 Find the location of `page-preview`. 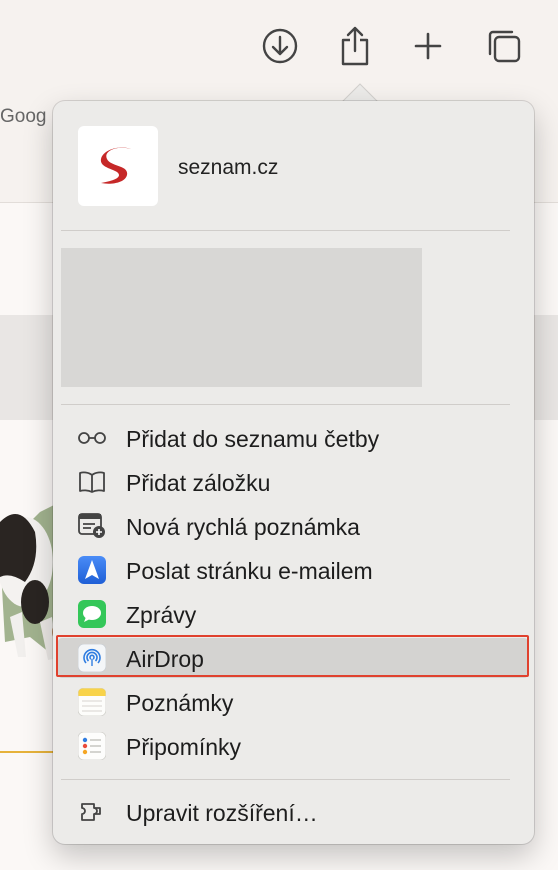

page-preview is located at coordinates (241, 317).